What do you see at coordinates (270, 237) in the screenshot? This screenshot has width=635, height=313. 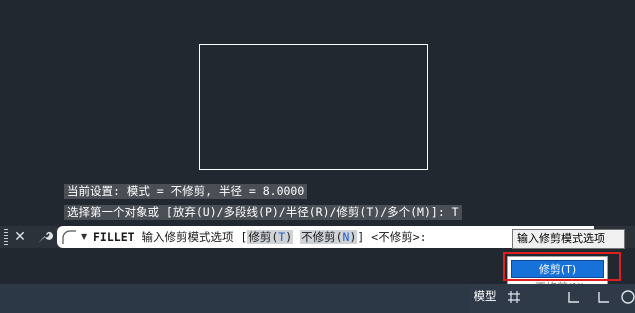 I see `option-trim: 修剪(T)` at bounding box center [270, 237].